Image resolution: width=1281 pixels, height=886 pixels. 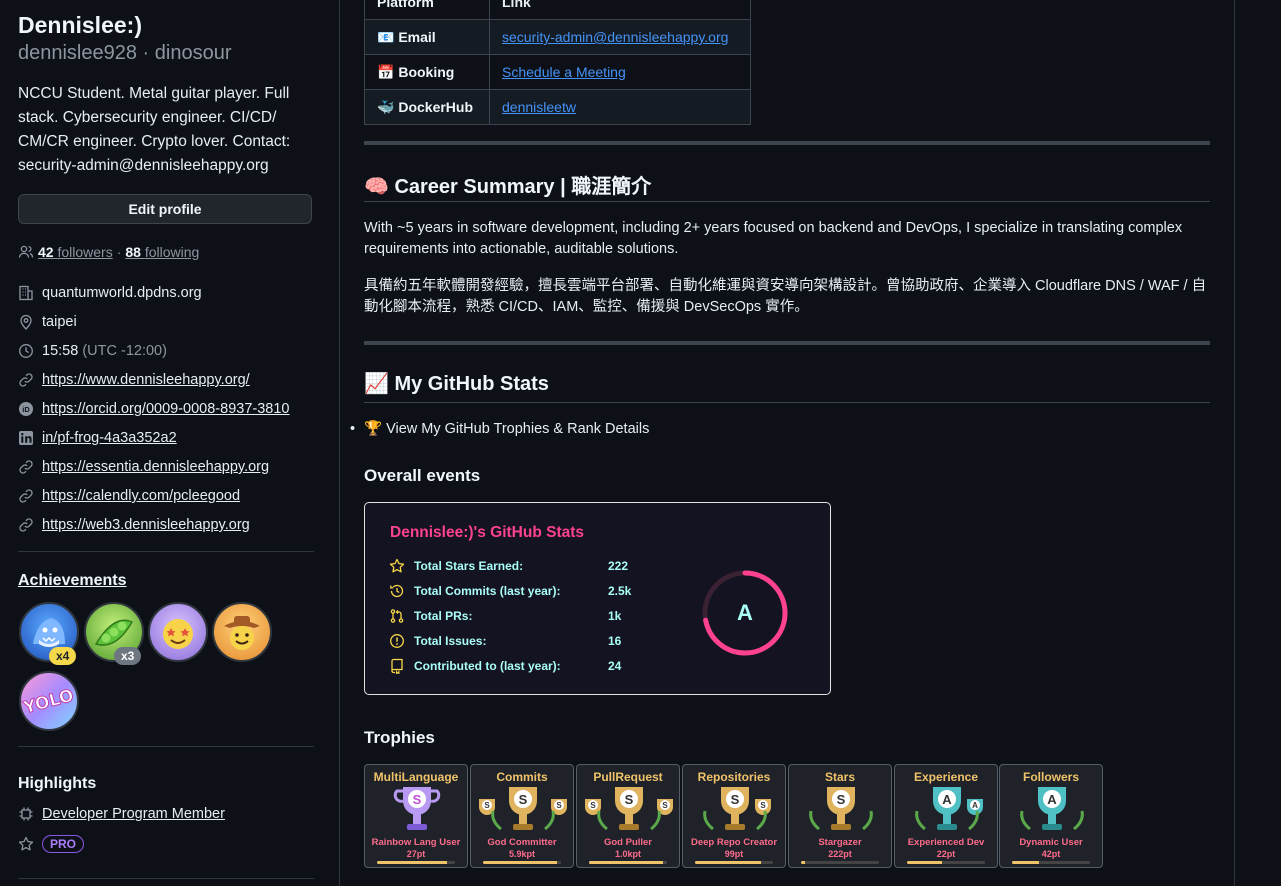 I want to click on platform-cell: 📅 Booking, so click(x=427, y=72).